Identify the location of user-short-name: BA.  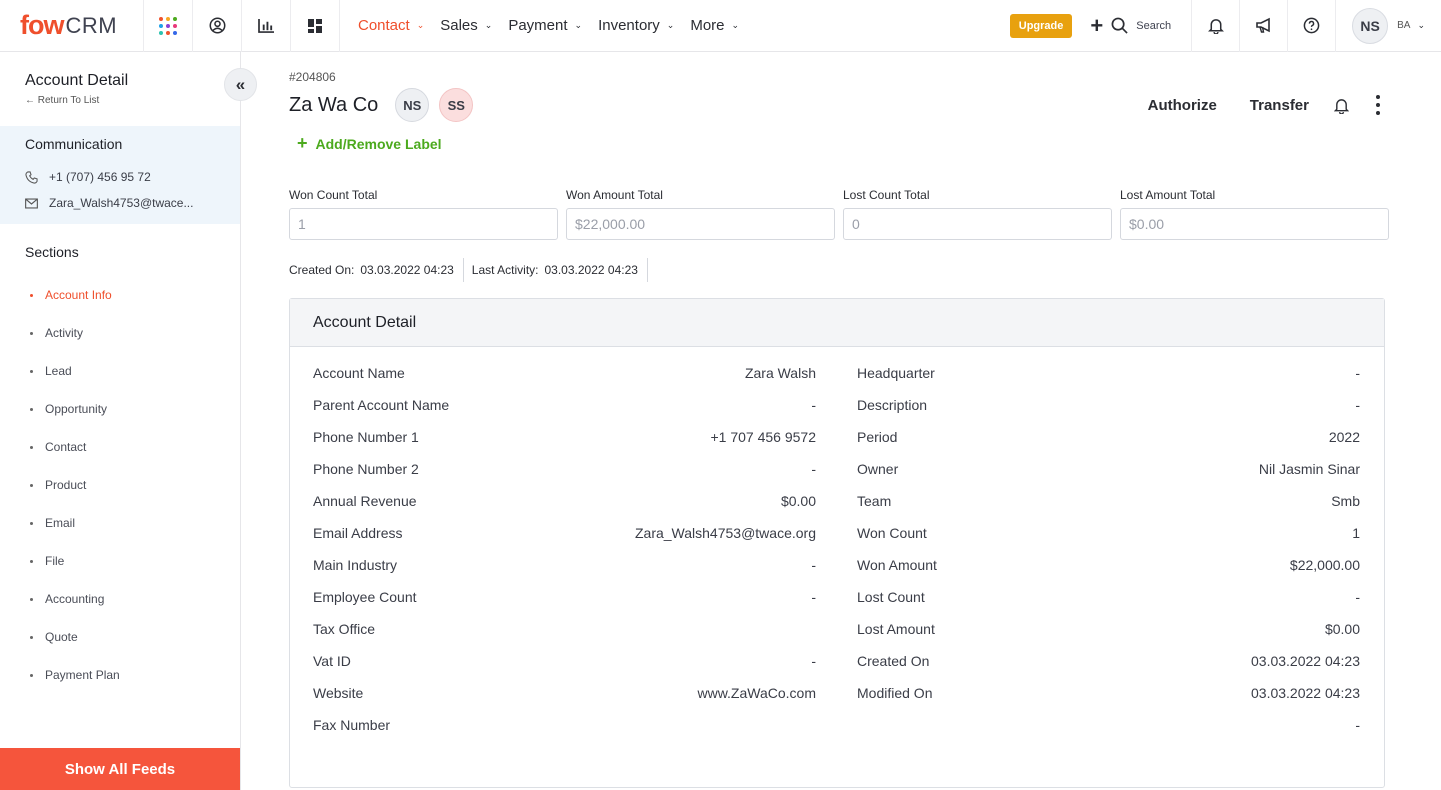
(1404, 25).